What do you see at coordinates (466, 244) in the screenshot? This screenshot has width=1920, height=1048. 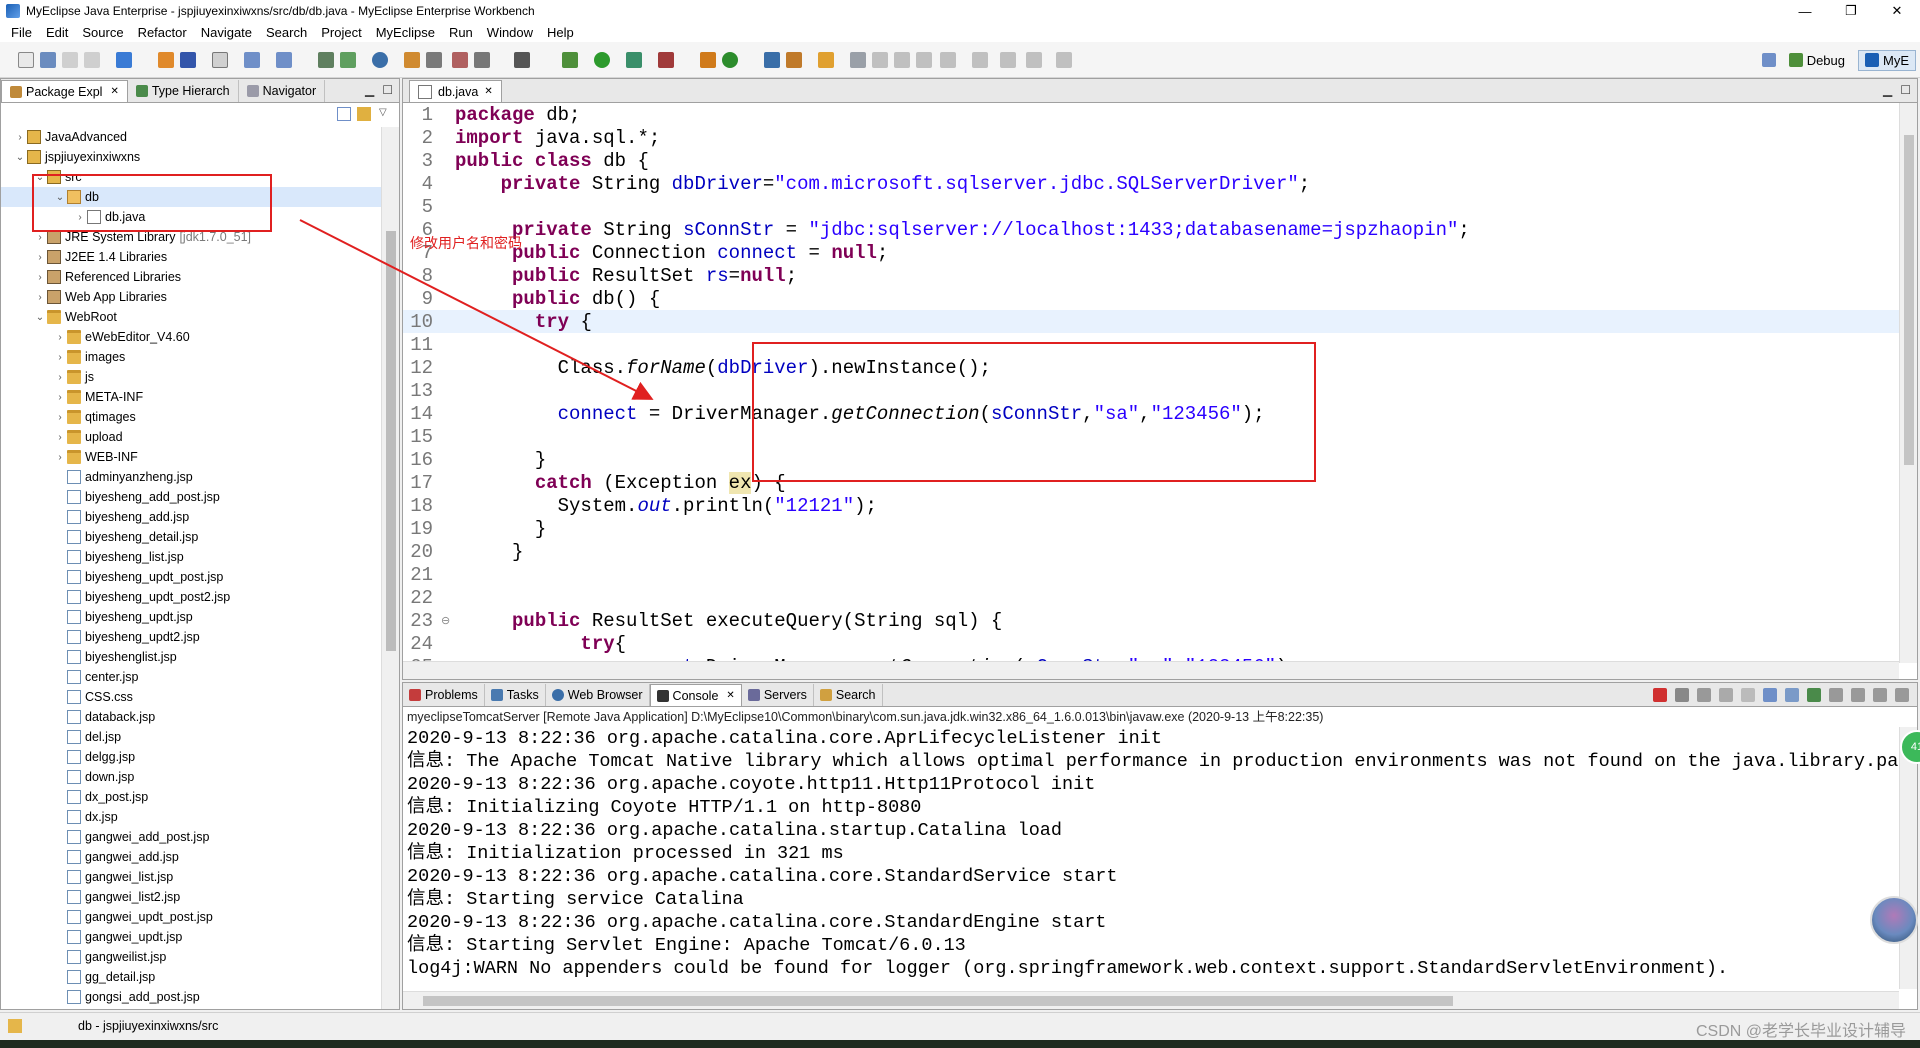 I see `annotation-label: 修改用户名和密码` at bounding box center [466, 244].